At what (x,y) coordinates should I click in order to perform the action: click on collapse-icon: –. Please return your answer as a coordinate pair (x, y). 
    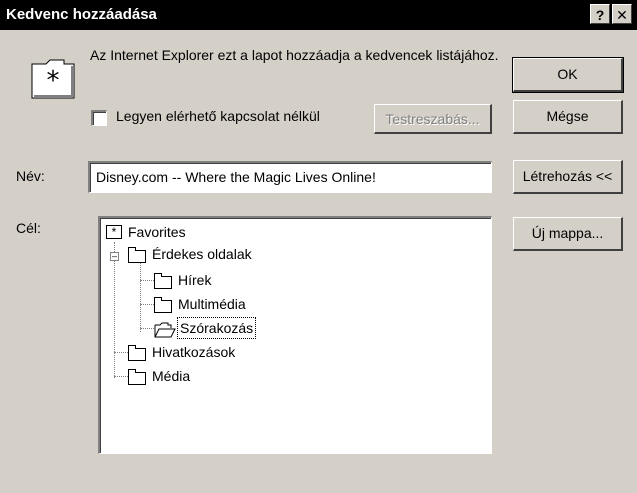
    Looking at the image, I should click on (114, 256).